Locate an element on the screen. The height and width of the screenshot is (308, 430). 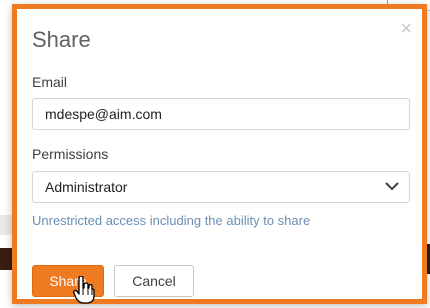
hand-pointer-icon is located at coordinates (84, 290).